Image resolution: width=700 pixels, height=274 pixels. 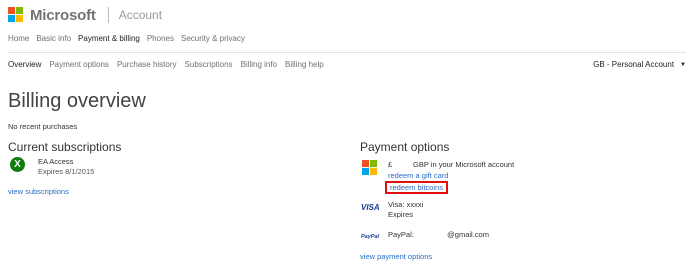 I want to click on visa-card-number: Visa: xxxxi, so click(x=406, y=204).